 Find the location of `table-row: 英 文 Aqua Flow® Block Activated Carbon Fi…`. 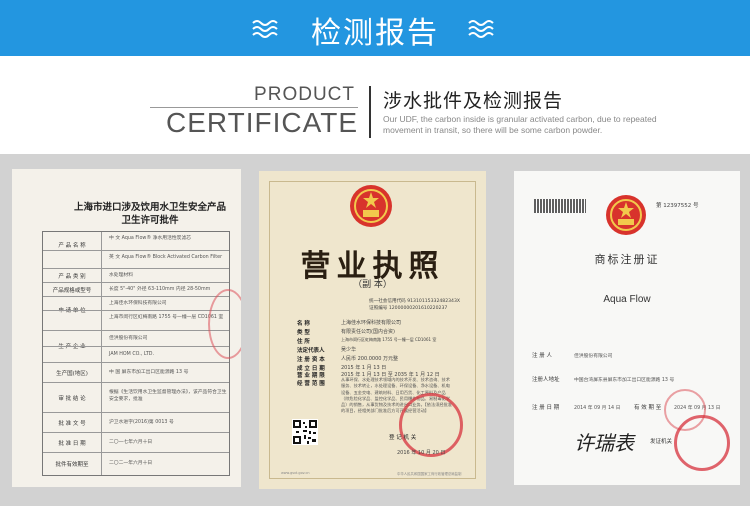

table-row: 英 文 Aqua Flow® Block Activated Carbon Fi… is located at coordinates (136, 259).